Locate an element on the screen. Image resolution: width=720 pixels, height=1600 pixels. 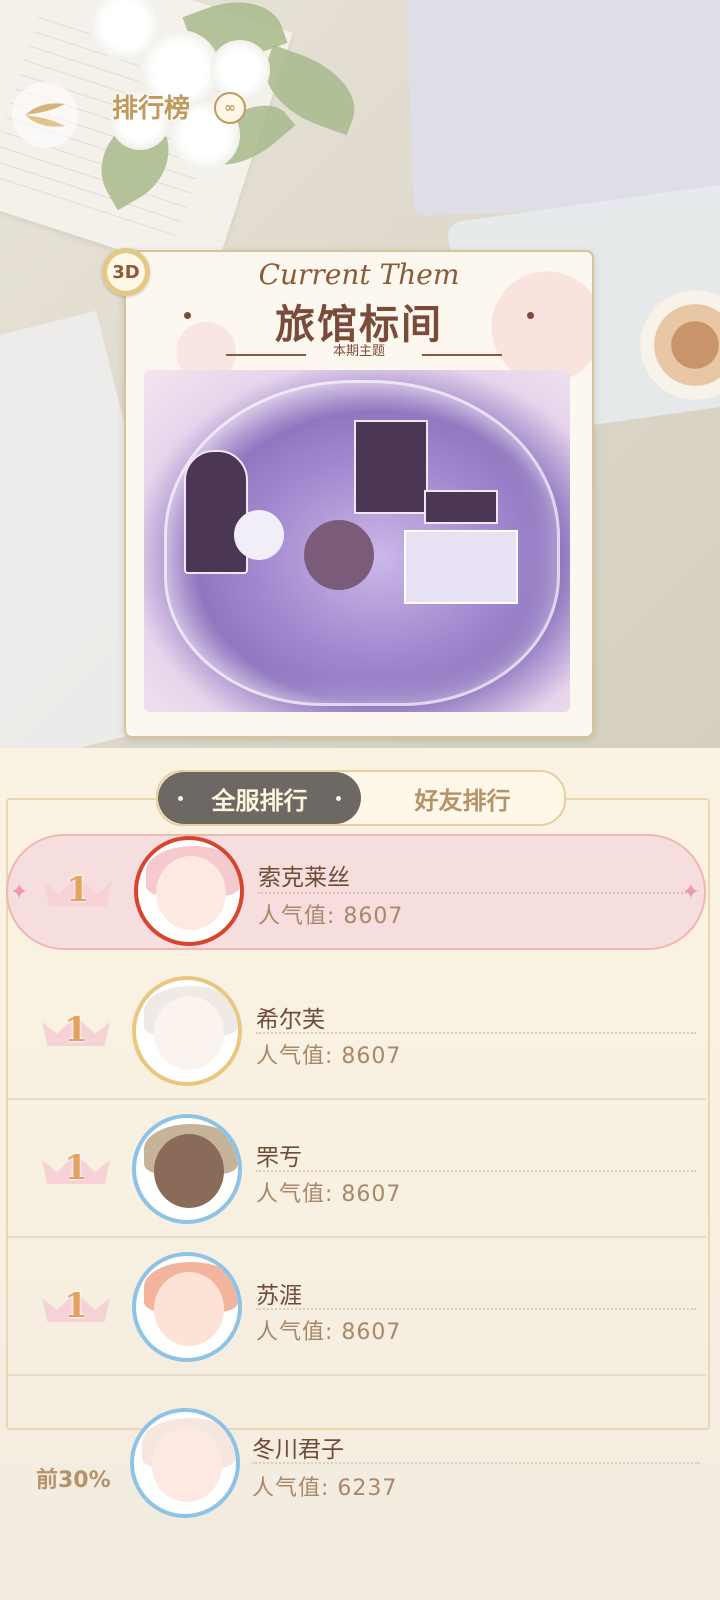
folding-screen is located at coordinates (216, 512).